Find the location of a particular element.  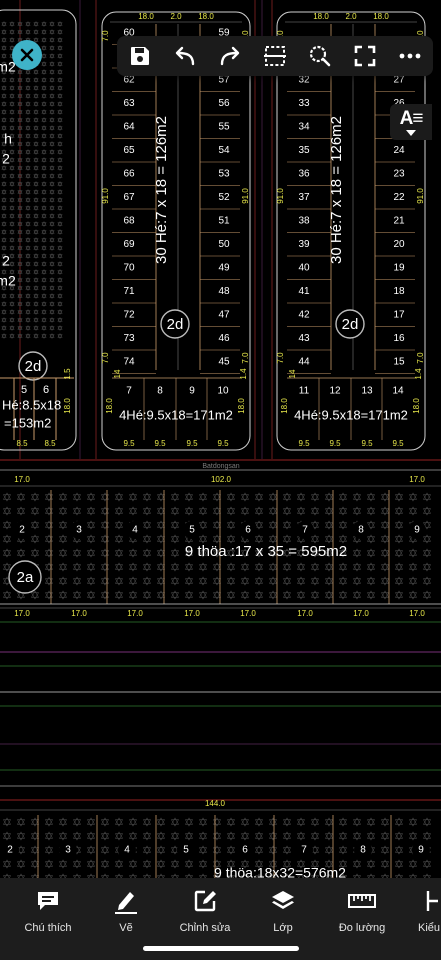

bottom-nav-measure: Đo lường is located at coordinates (362, 910).